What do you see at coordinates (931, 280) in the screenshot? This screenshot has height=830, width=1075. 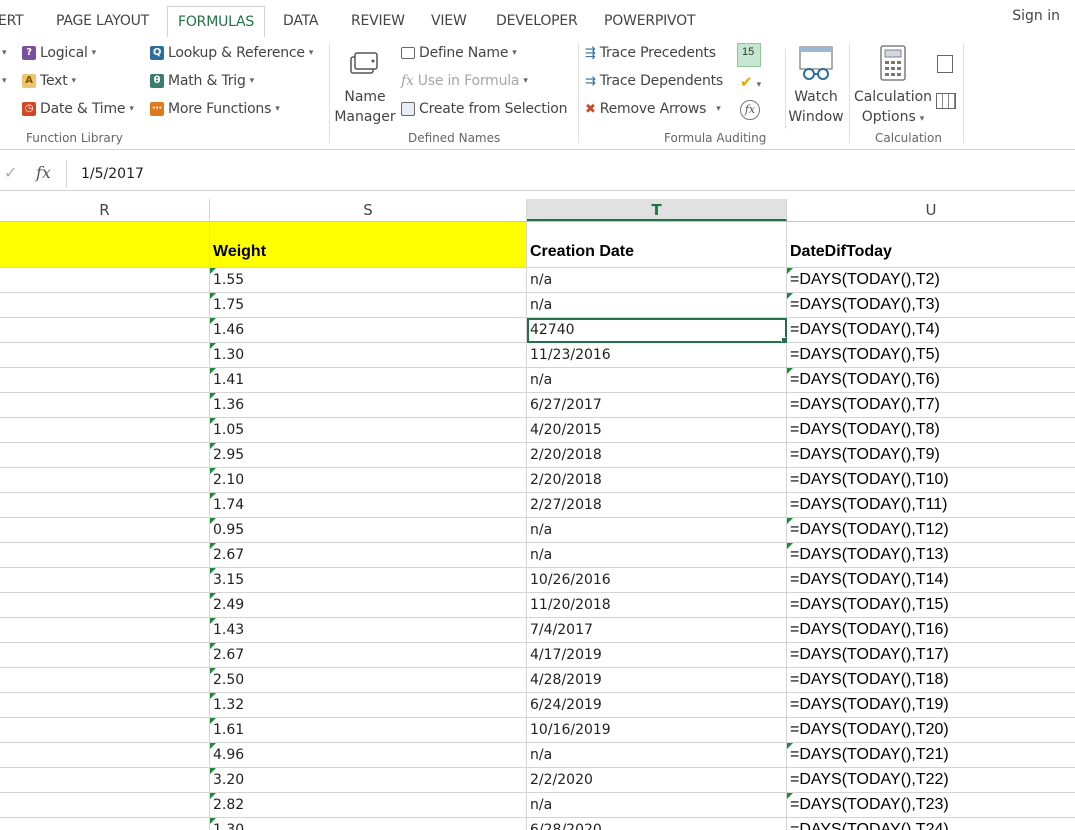 I see `cell-datediff: =DAYS(TODAY(),T2)` at bounding box center [931, 280].